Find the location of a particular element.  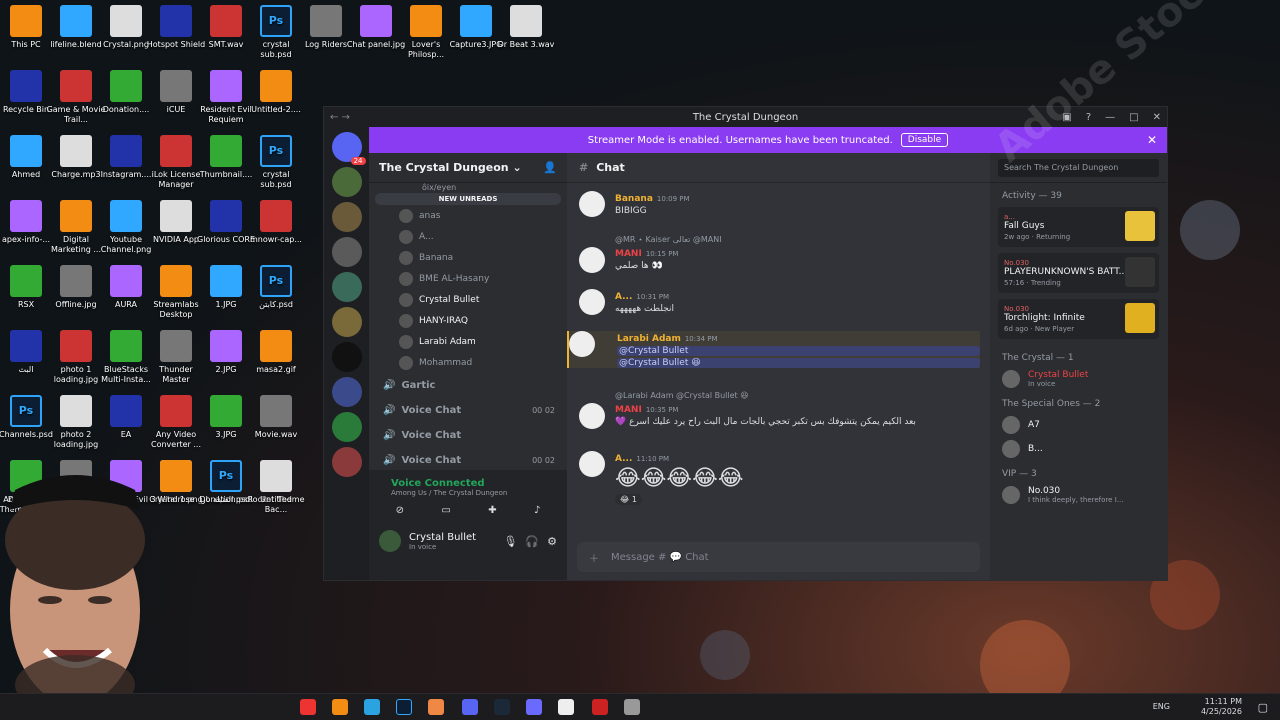

desktop-icon: Movie.wav is located at coordinates (276, 417).